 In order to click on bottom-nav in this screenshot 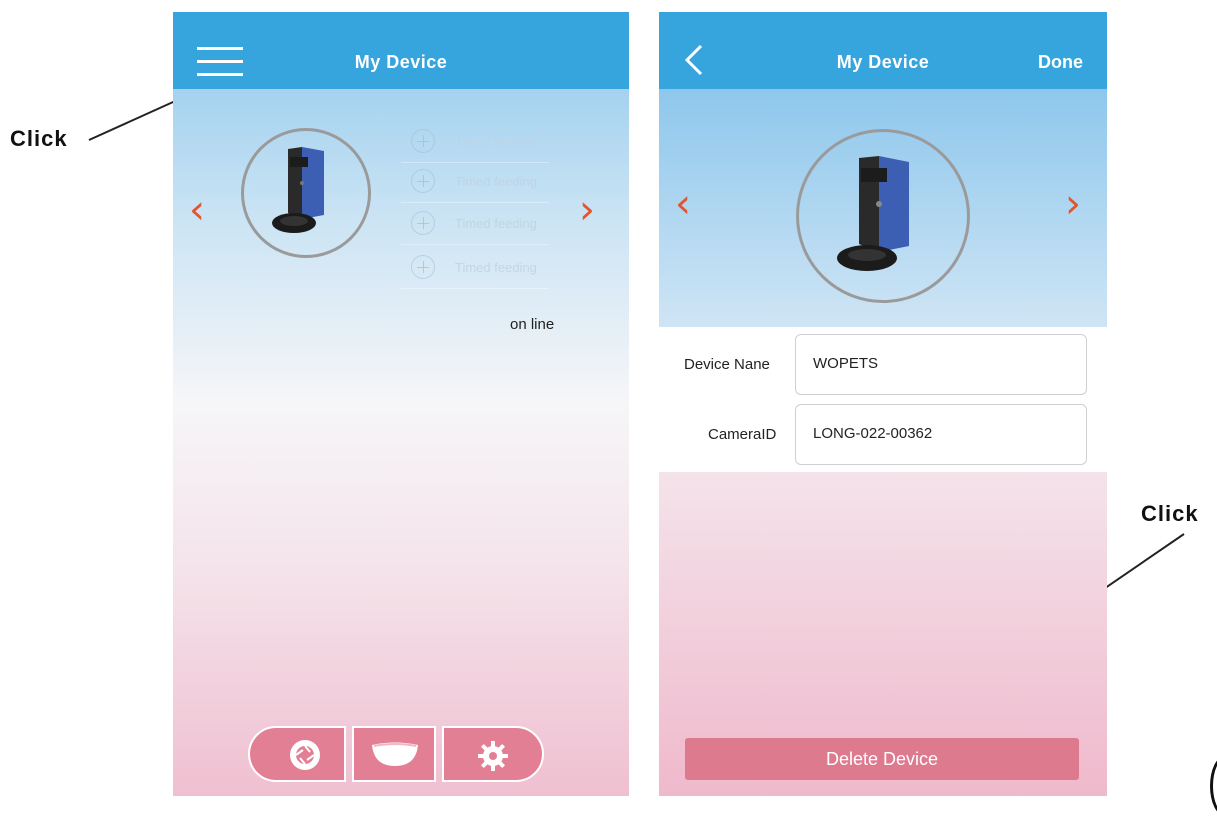, I will do `click(396, 754)`.